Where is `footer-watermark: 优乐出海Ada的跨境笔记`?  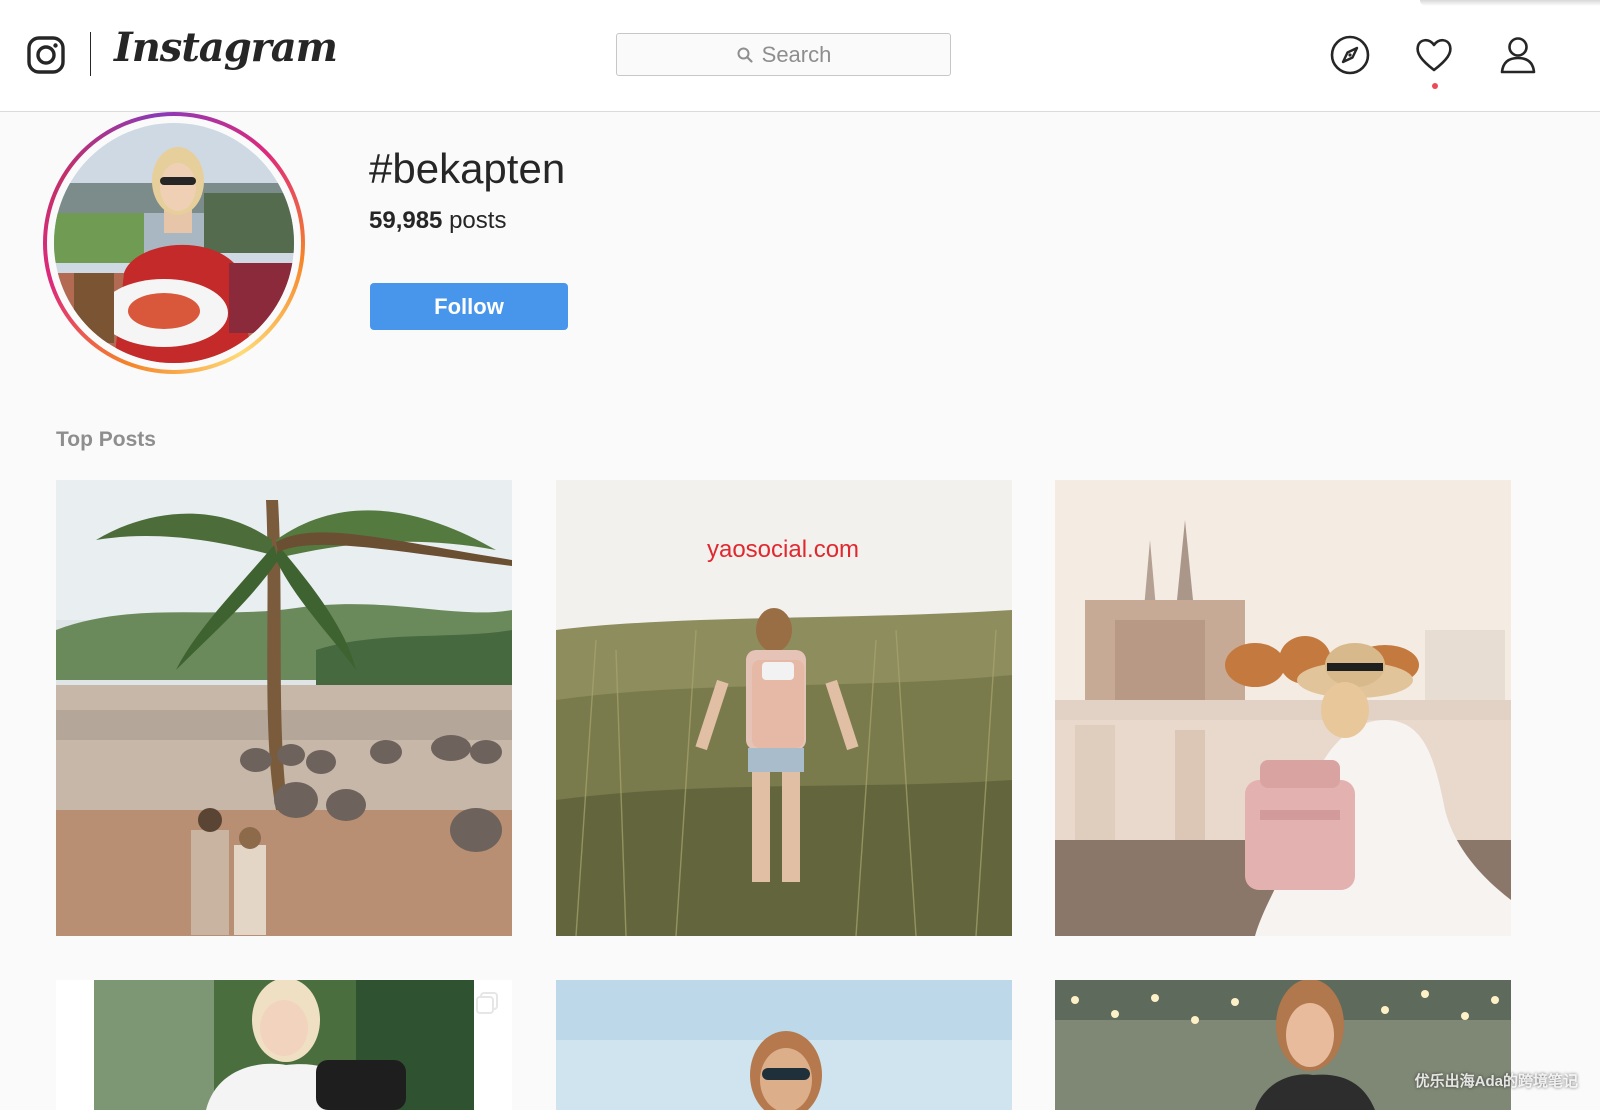
footer-watermark: 优乐出海Ada的跨境笔记 is located at coordinates (1496, 1081).